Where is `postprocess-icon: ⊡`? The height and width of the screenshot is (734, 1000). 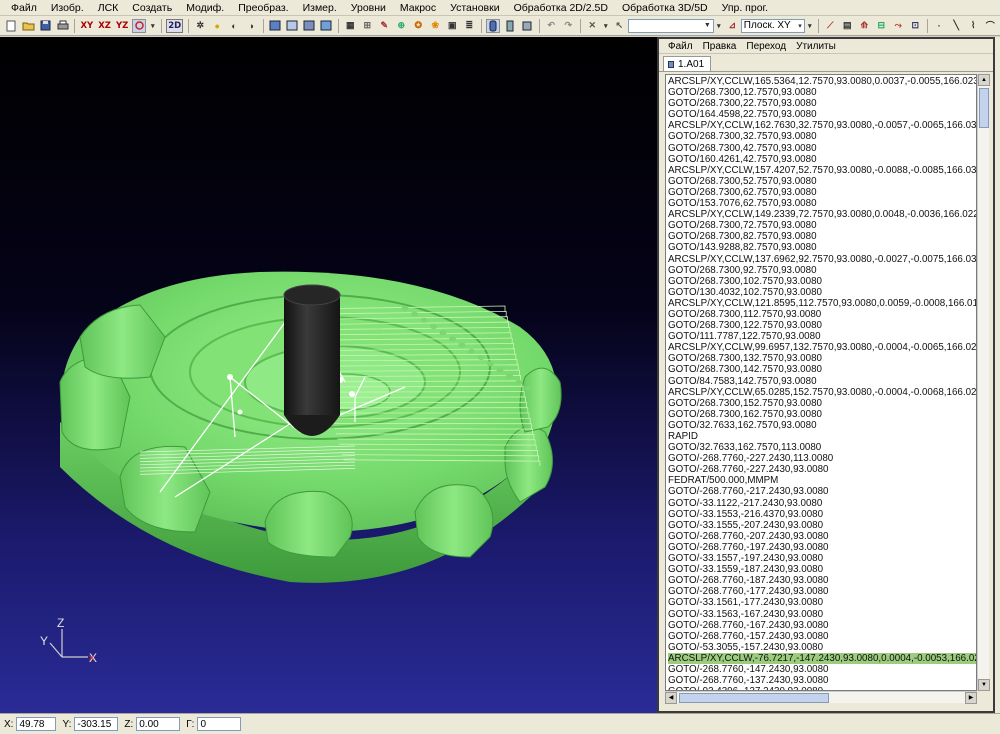 postprocess-icon: ⊡ is located at coordinates (915, 26).